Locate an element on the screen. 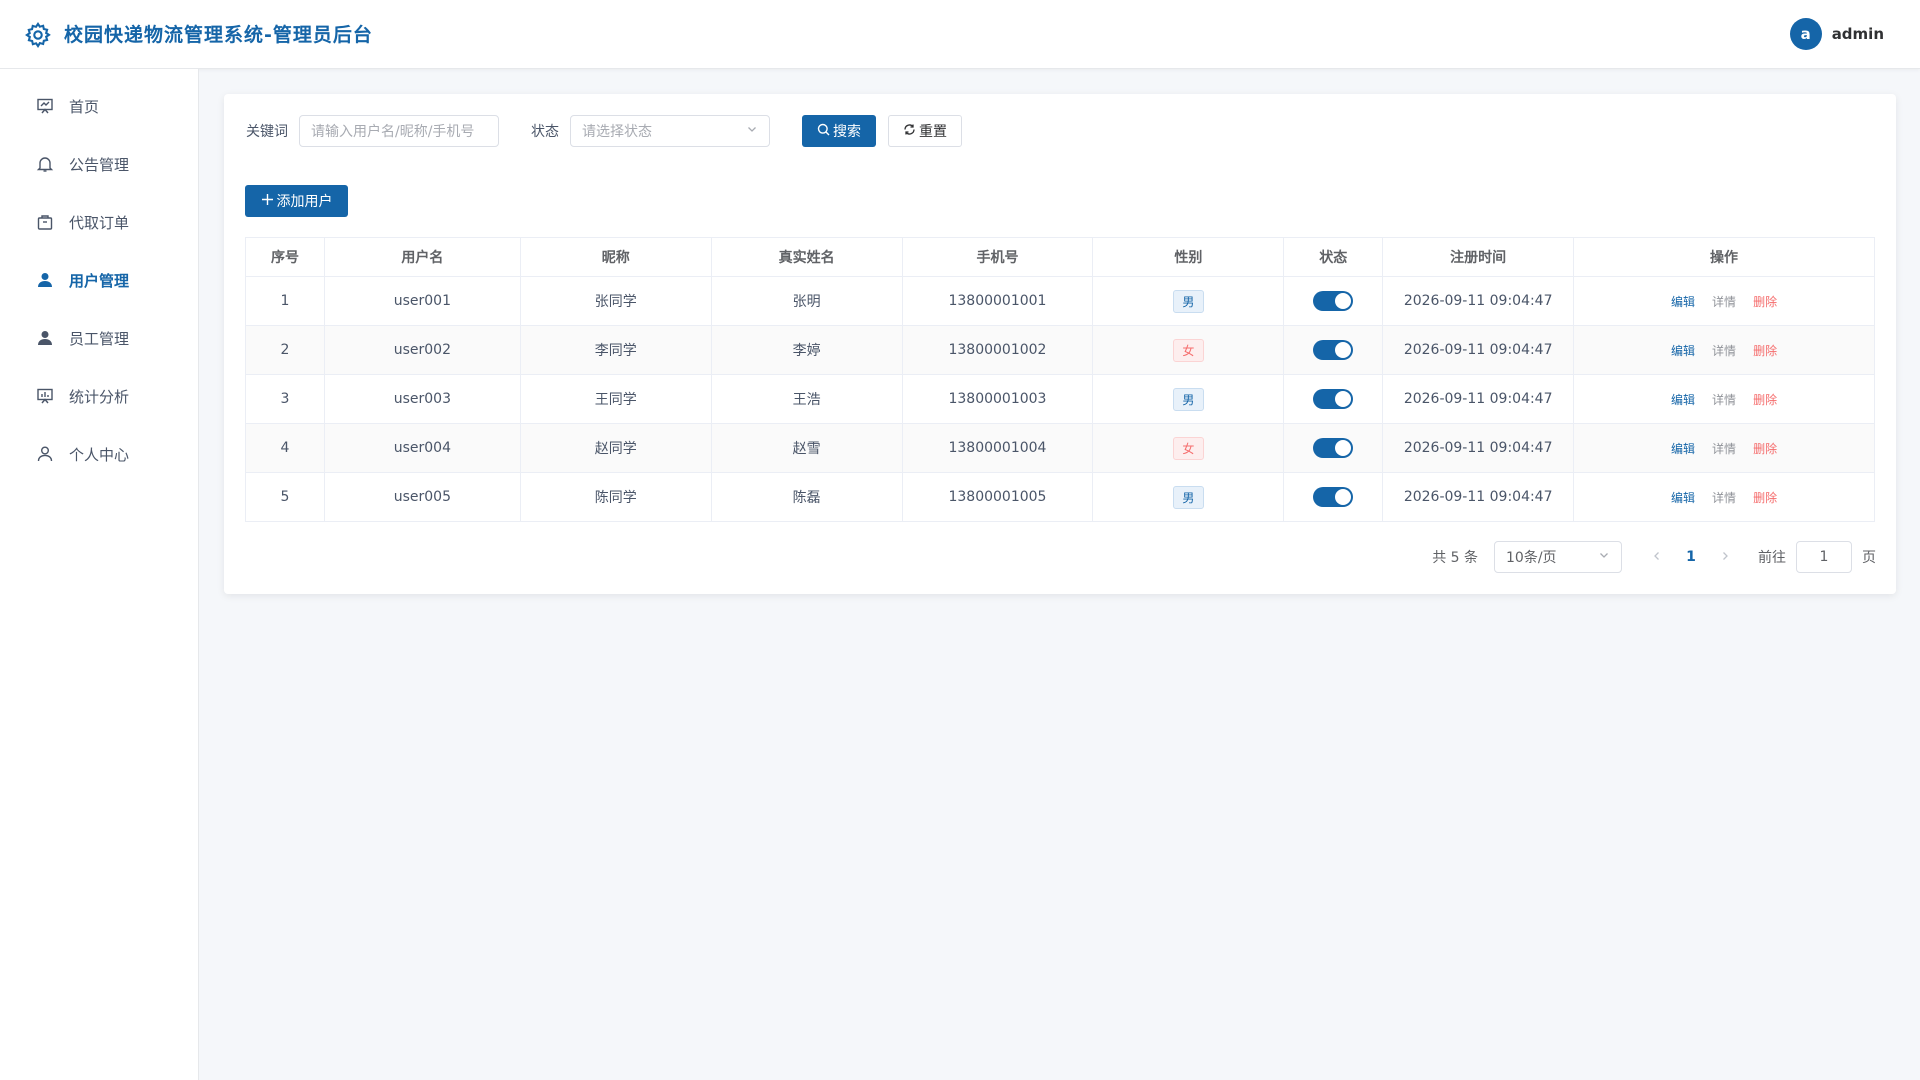  status-placeholder: 请选择状态 is located at coordinates (617, 132).